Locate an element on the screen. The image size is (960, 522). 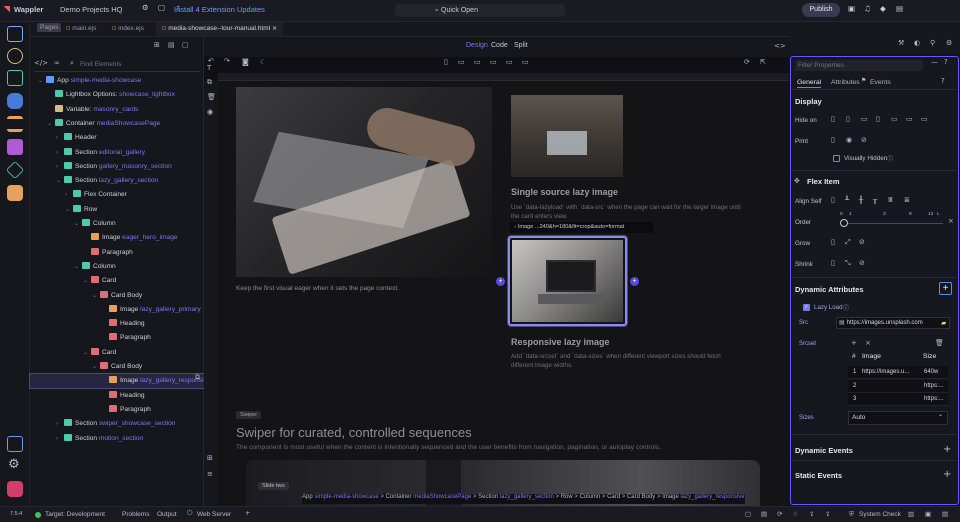
src-input: ▤ https://images.unsplash.com is located at coordinates (893, 323).